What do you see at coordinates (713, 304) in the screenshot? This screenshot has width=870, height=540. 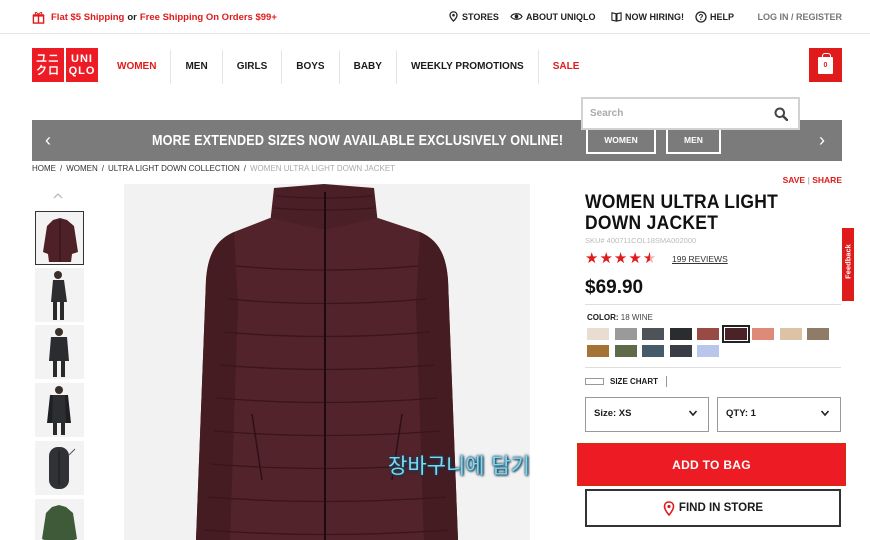 I see `divider` at bounding box center [713, 304].